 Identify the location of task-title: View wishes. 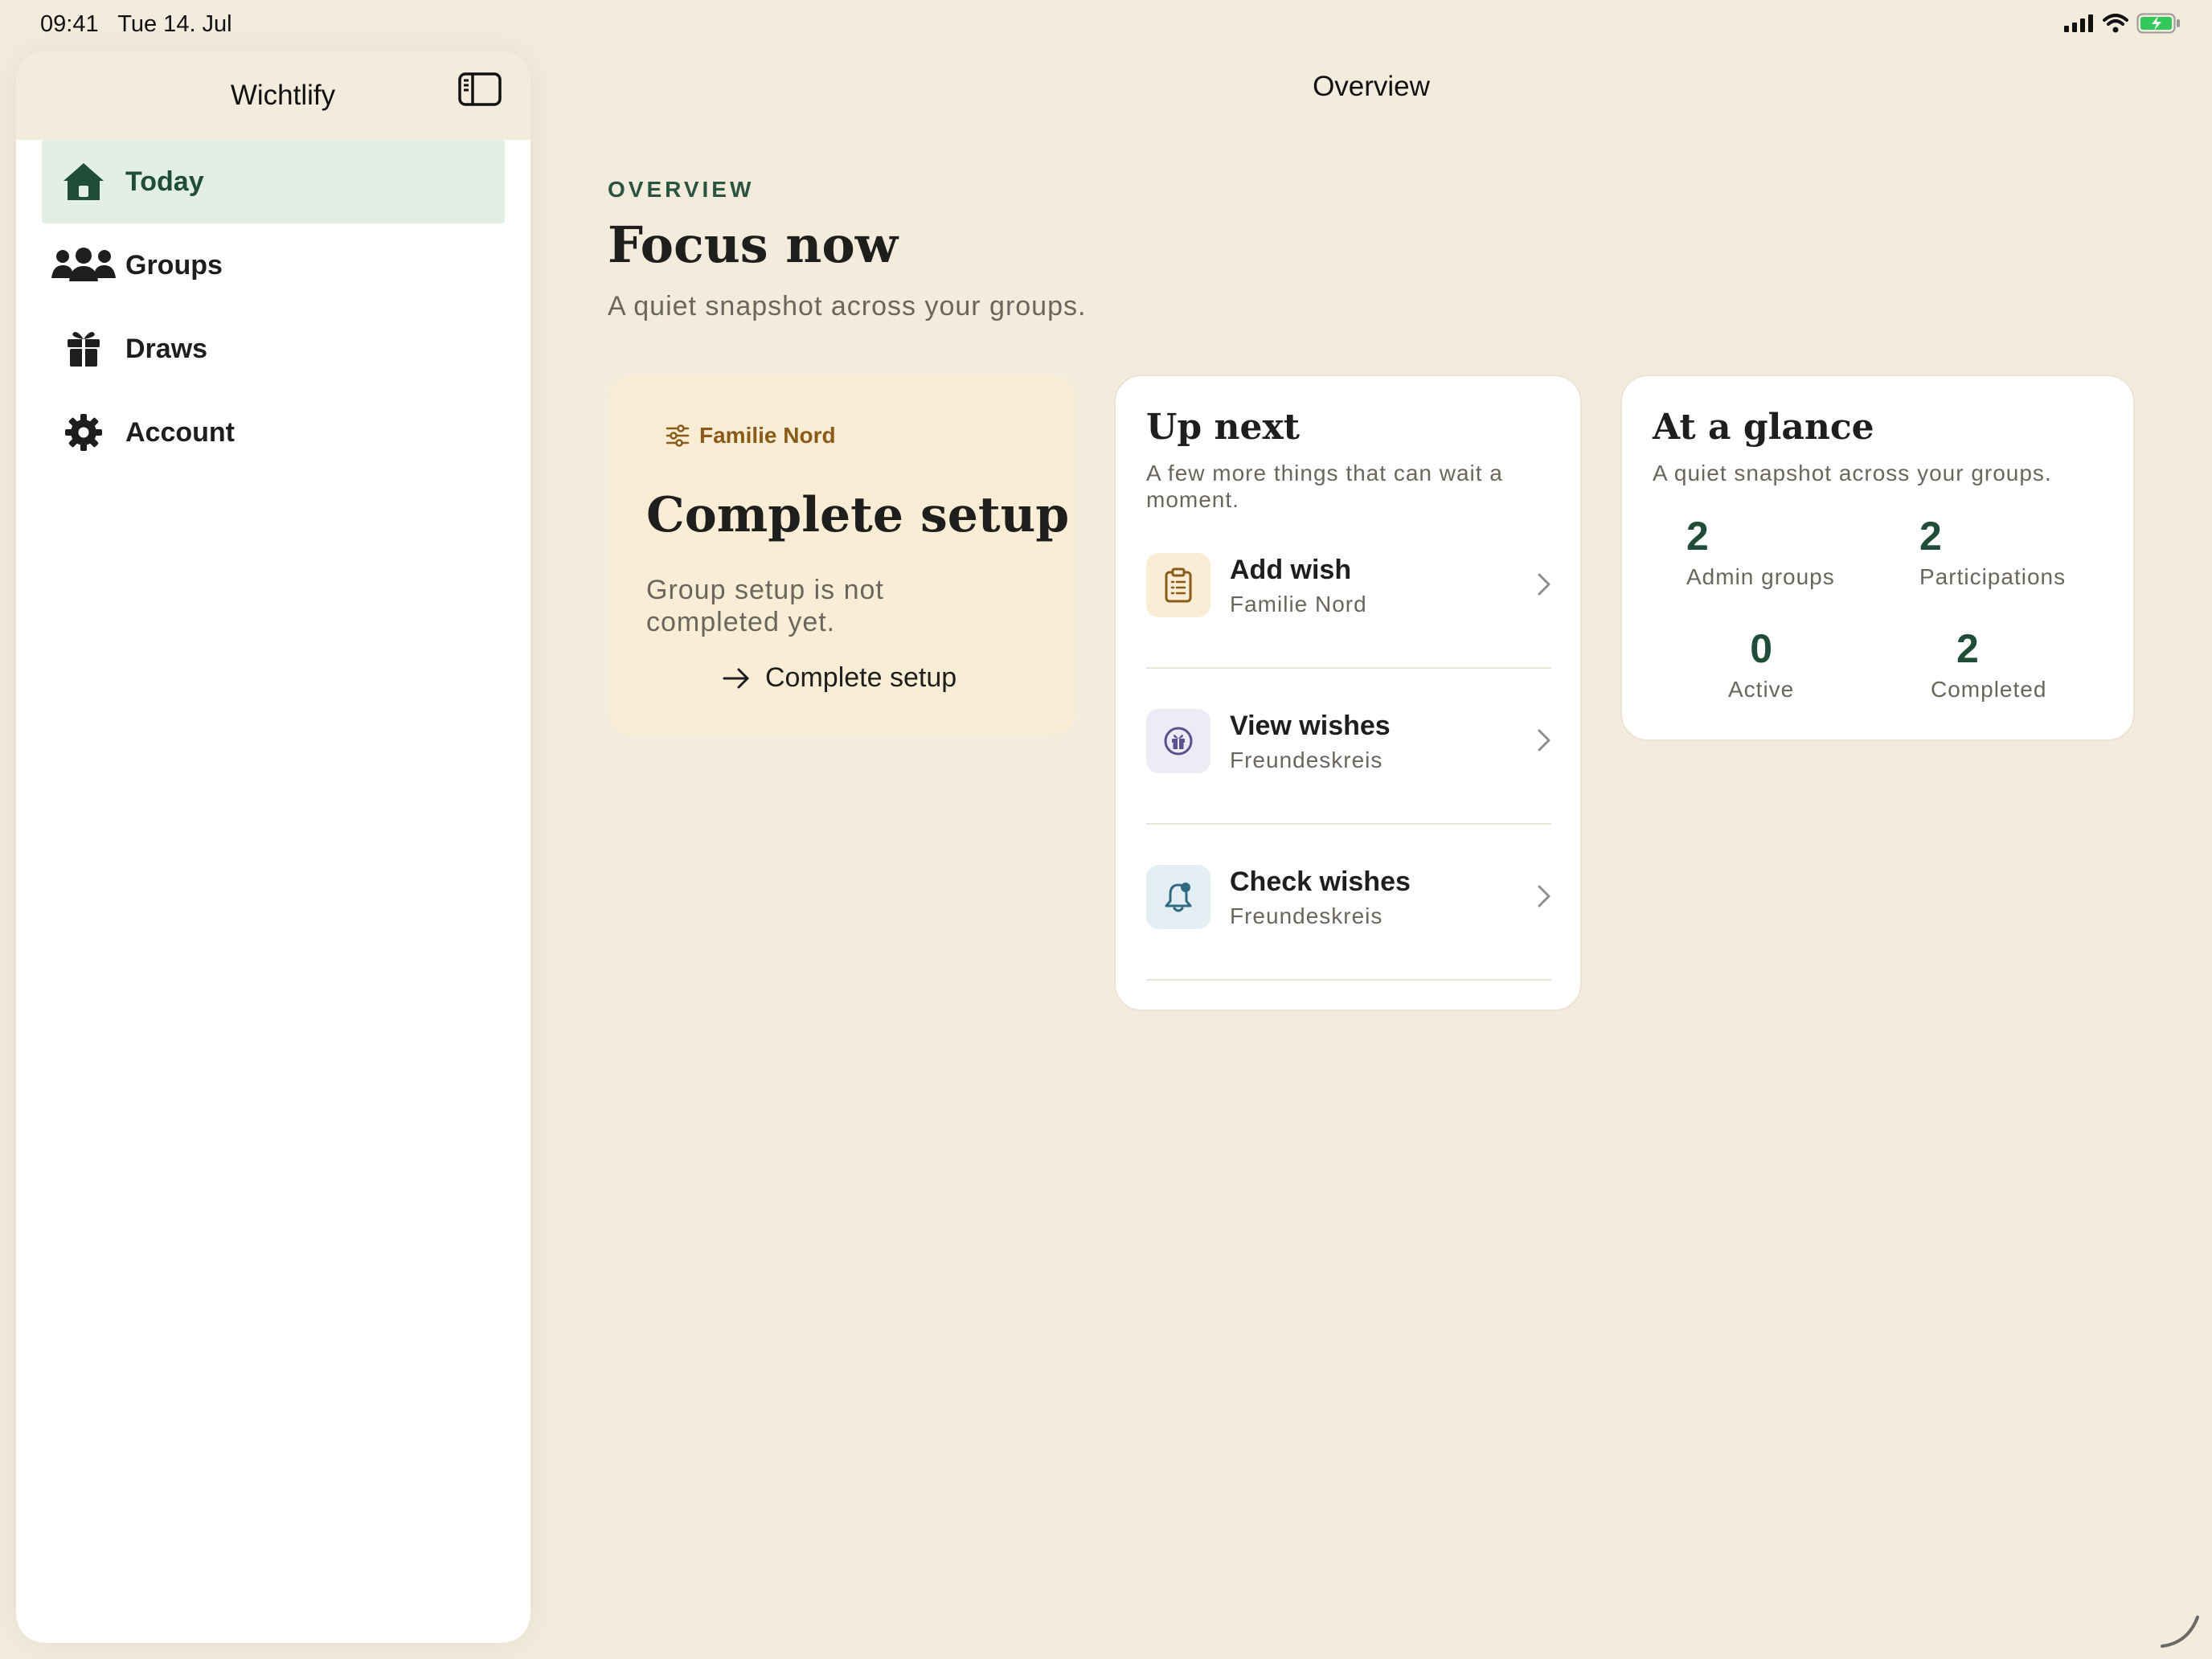
(1310, 726).